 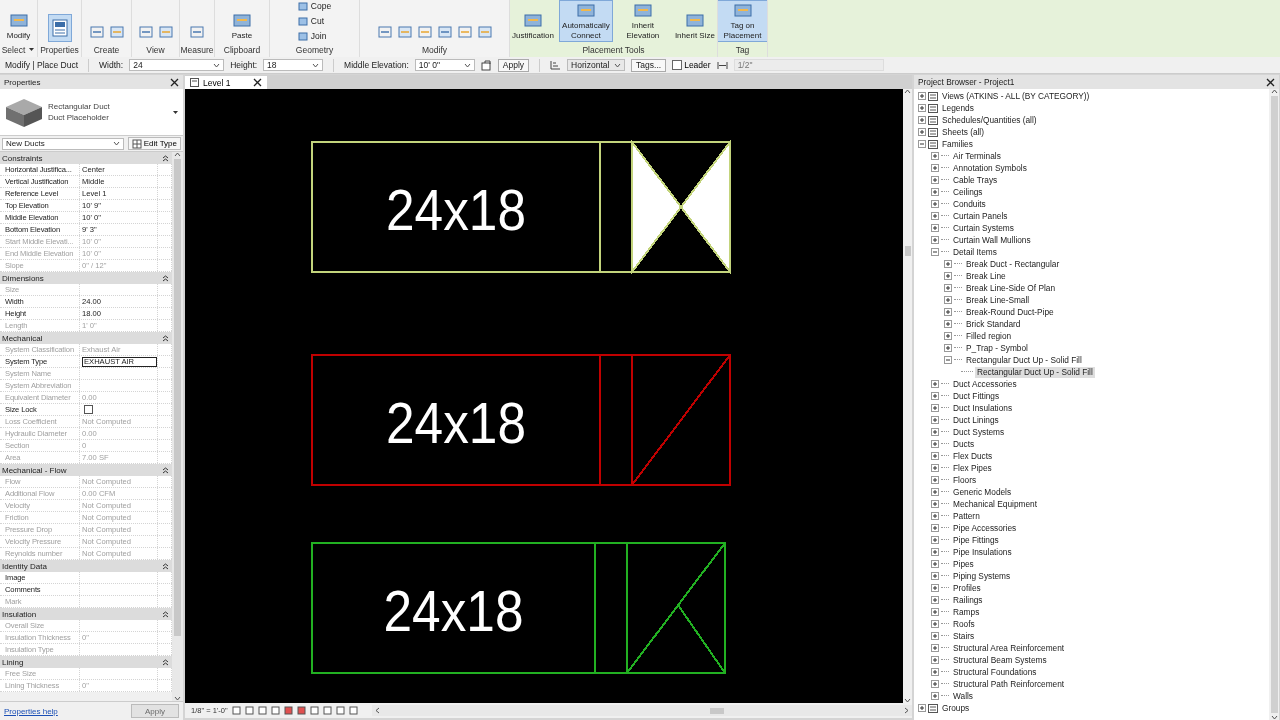 I want to click on tree-item: Ramps, so click(x=966, y=612).